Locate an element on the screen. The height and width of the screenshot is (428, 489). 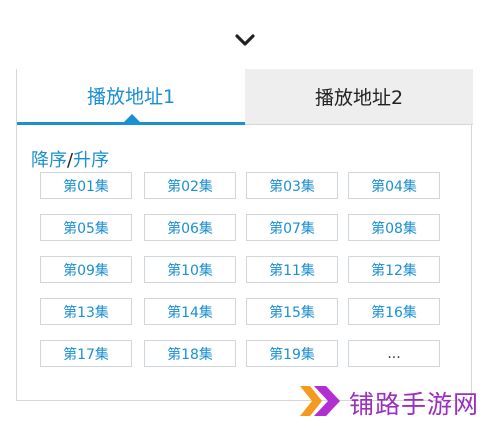
episode-button: 第17集 is located at coordinates (86, 353).